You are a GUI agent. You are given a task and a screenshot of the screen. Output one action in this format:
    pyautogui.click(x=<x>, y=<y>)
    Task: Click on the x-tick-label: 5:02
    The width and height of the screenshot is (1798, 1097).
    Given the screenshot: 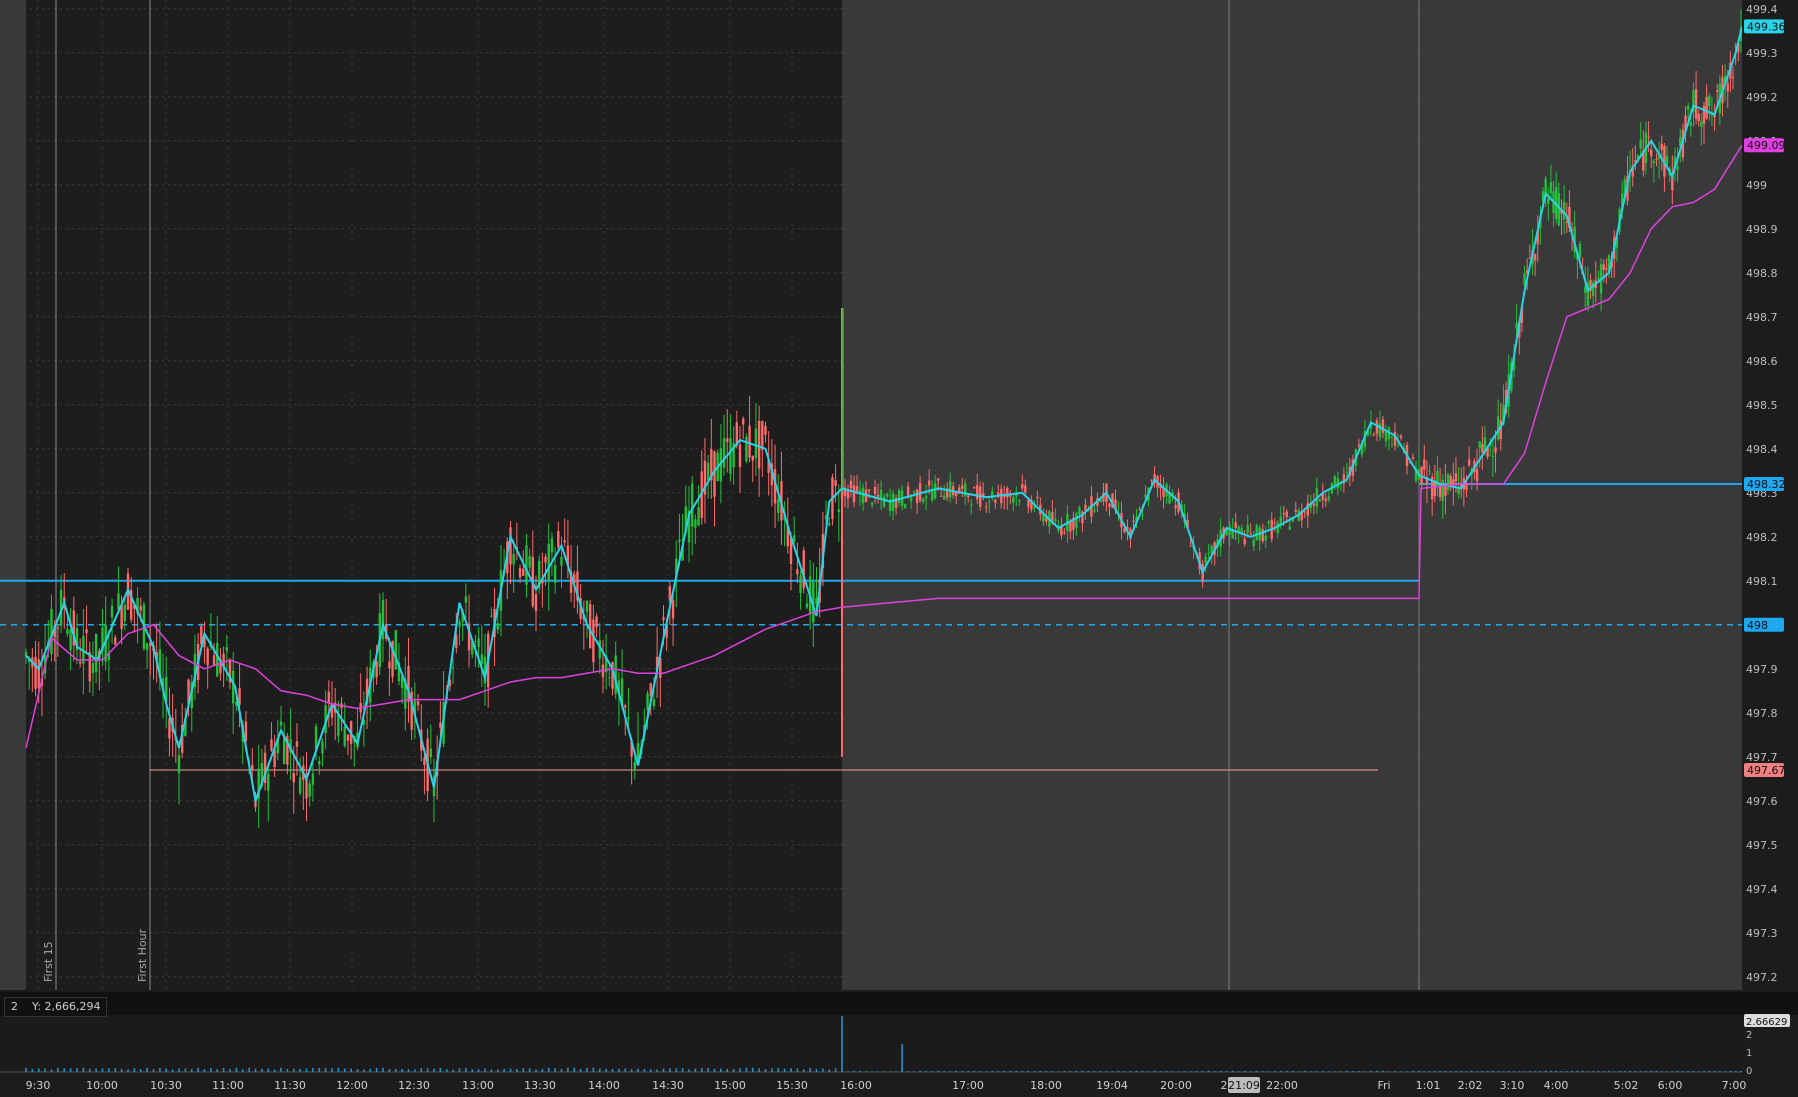 What is the action you would take?
    pyautogui.click(x=1626, y=1085)
    